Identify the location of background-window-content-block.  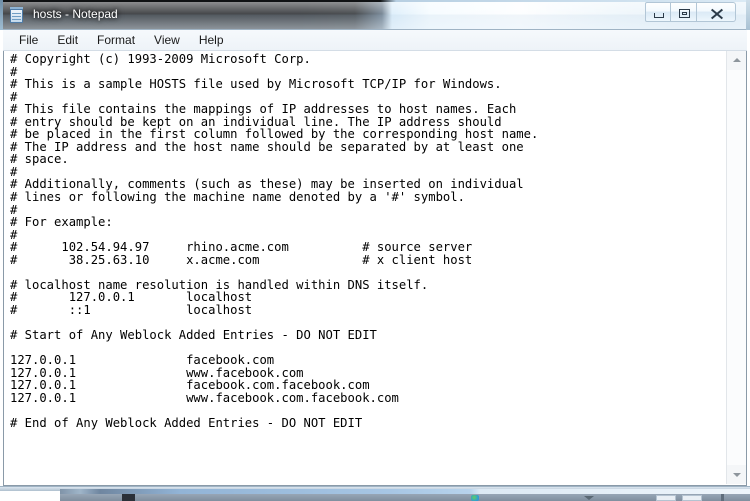
(128, 497).